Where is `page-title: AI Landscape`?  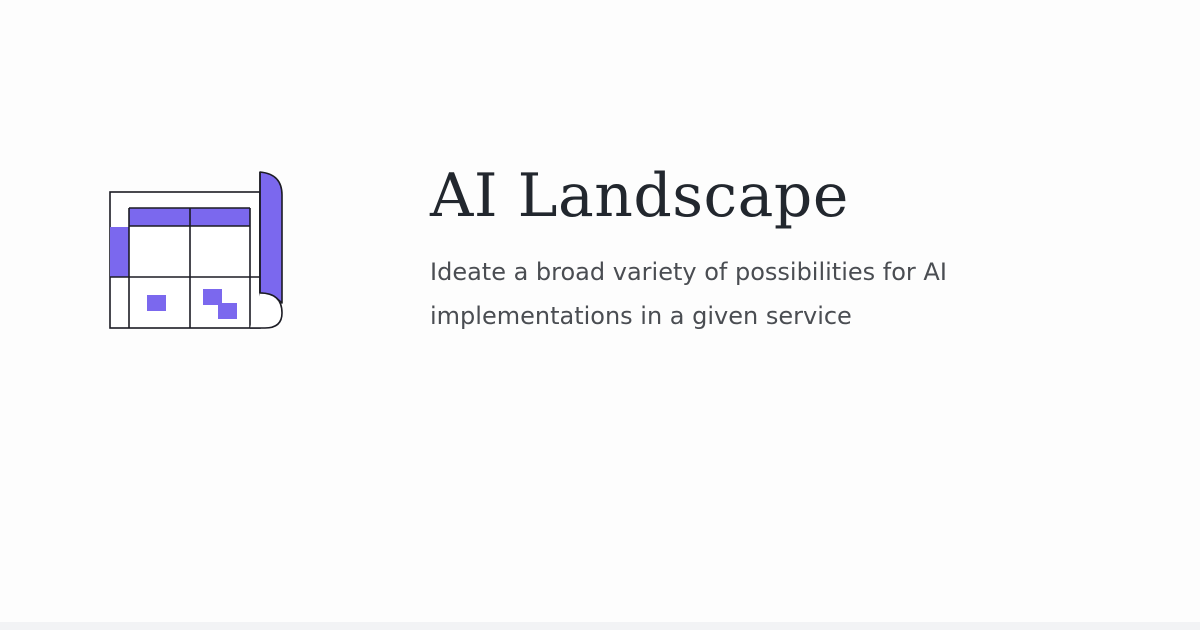 page-title: AI Landscape is located at coordinates (639, 196).